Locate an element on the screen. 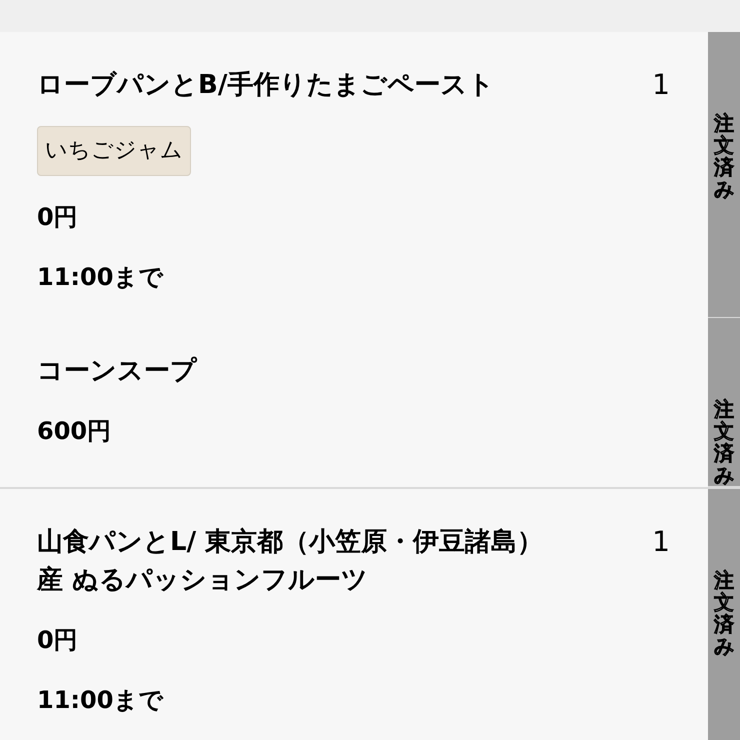 This screenshot has height=740, width=740. item-name: 山食パンとL/ 東京都（小笠原・伊豆諸島）産 ぬるパッションフルーツ is located at coordinates (290, 561).